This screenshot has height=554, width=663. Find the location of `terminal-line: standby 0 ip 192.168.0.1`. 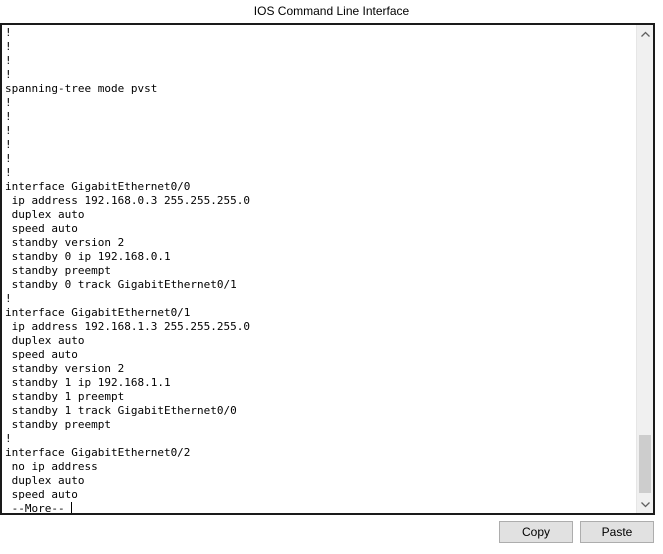

terminal-line: standby 0 ip 192.168.0.1 is located at coordinates (88, 256).